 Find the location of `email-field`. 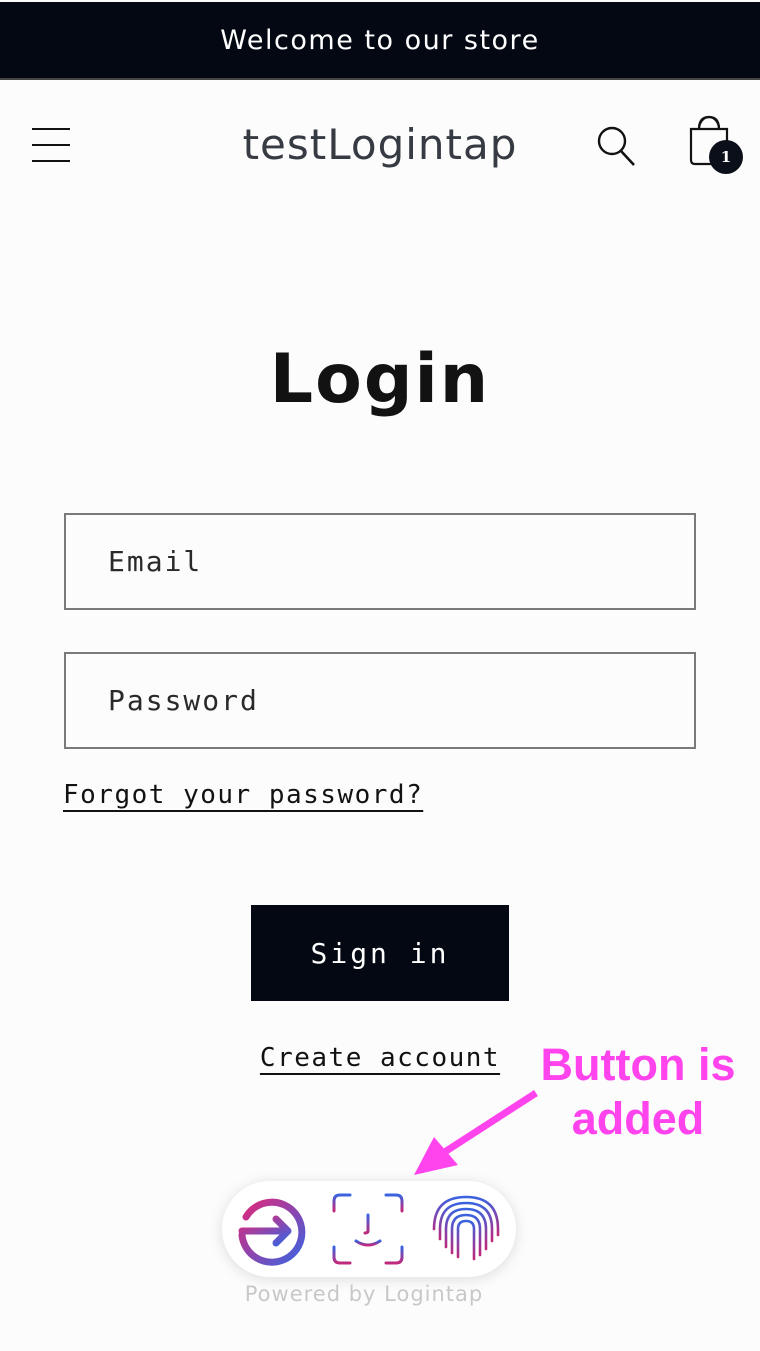

email-field is located at coordinates (380, 561).